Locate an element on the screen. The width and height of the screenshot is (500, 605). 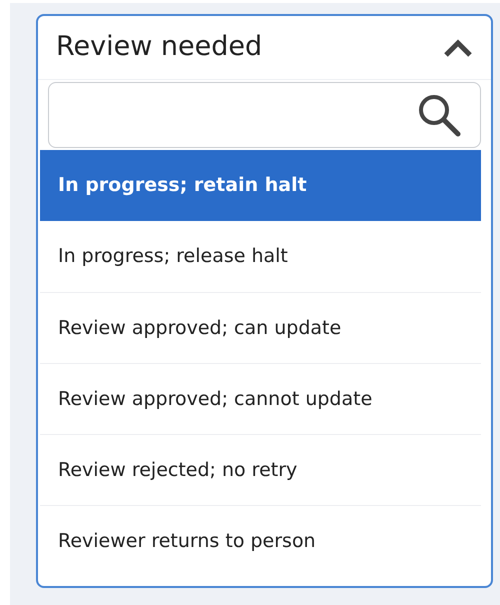
search-icon is located at coordinates (439, 115).